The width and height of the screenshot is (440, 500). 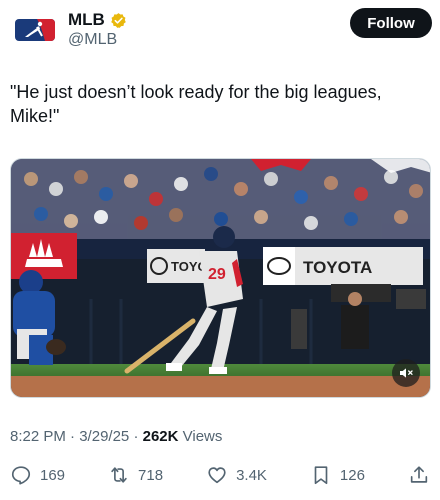 I want to click on views-count: 262K, so click(x=160, y=436).